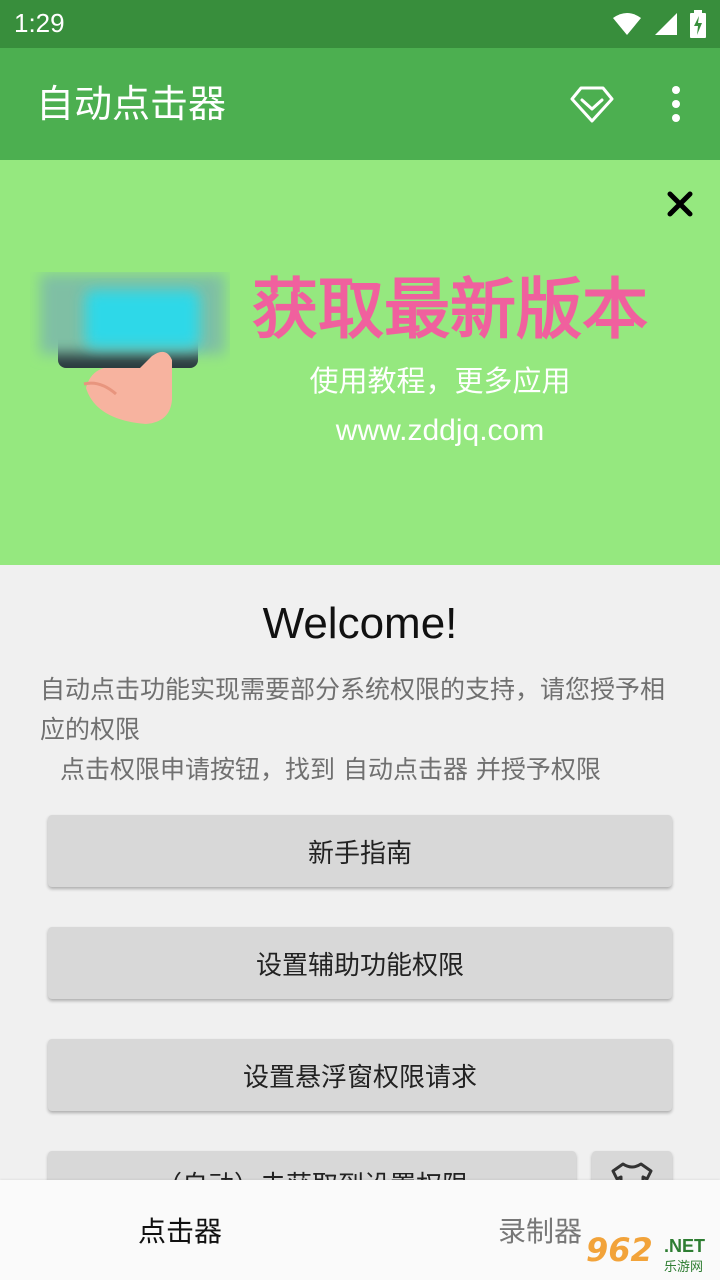 The image size is (720, 1280). Describe the element at coordinates (360, 1075) in the screenshot. I see `overlay-permission-button: 设置悬浮窗权限请求` at that location.